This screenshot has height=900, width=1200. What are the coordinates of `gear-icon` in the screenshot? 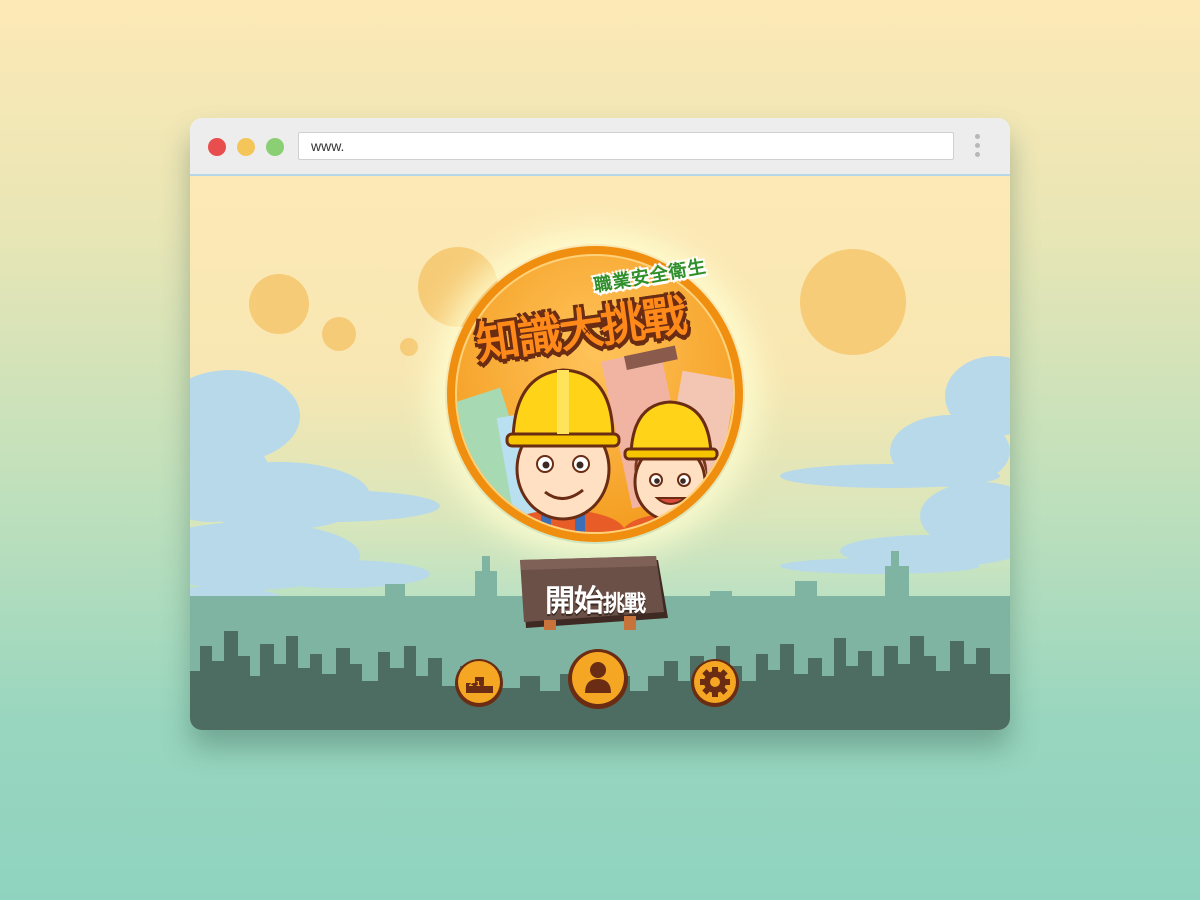 It's located at (715, 683).